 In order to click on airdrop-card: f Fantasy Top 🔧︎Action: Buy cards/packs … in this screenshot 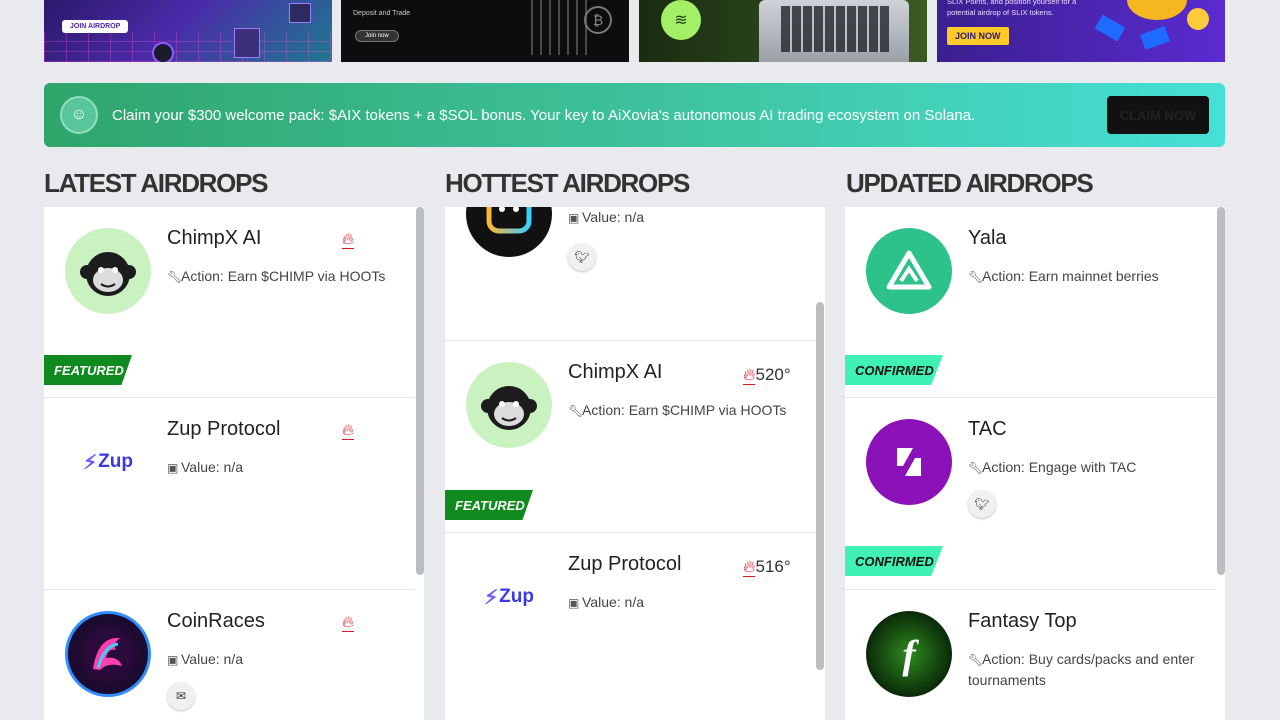, I will do `click(1030, 655)`.